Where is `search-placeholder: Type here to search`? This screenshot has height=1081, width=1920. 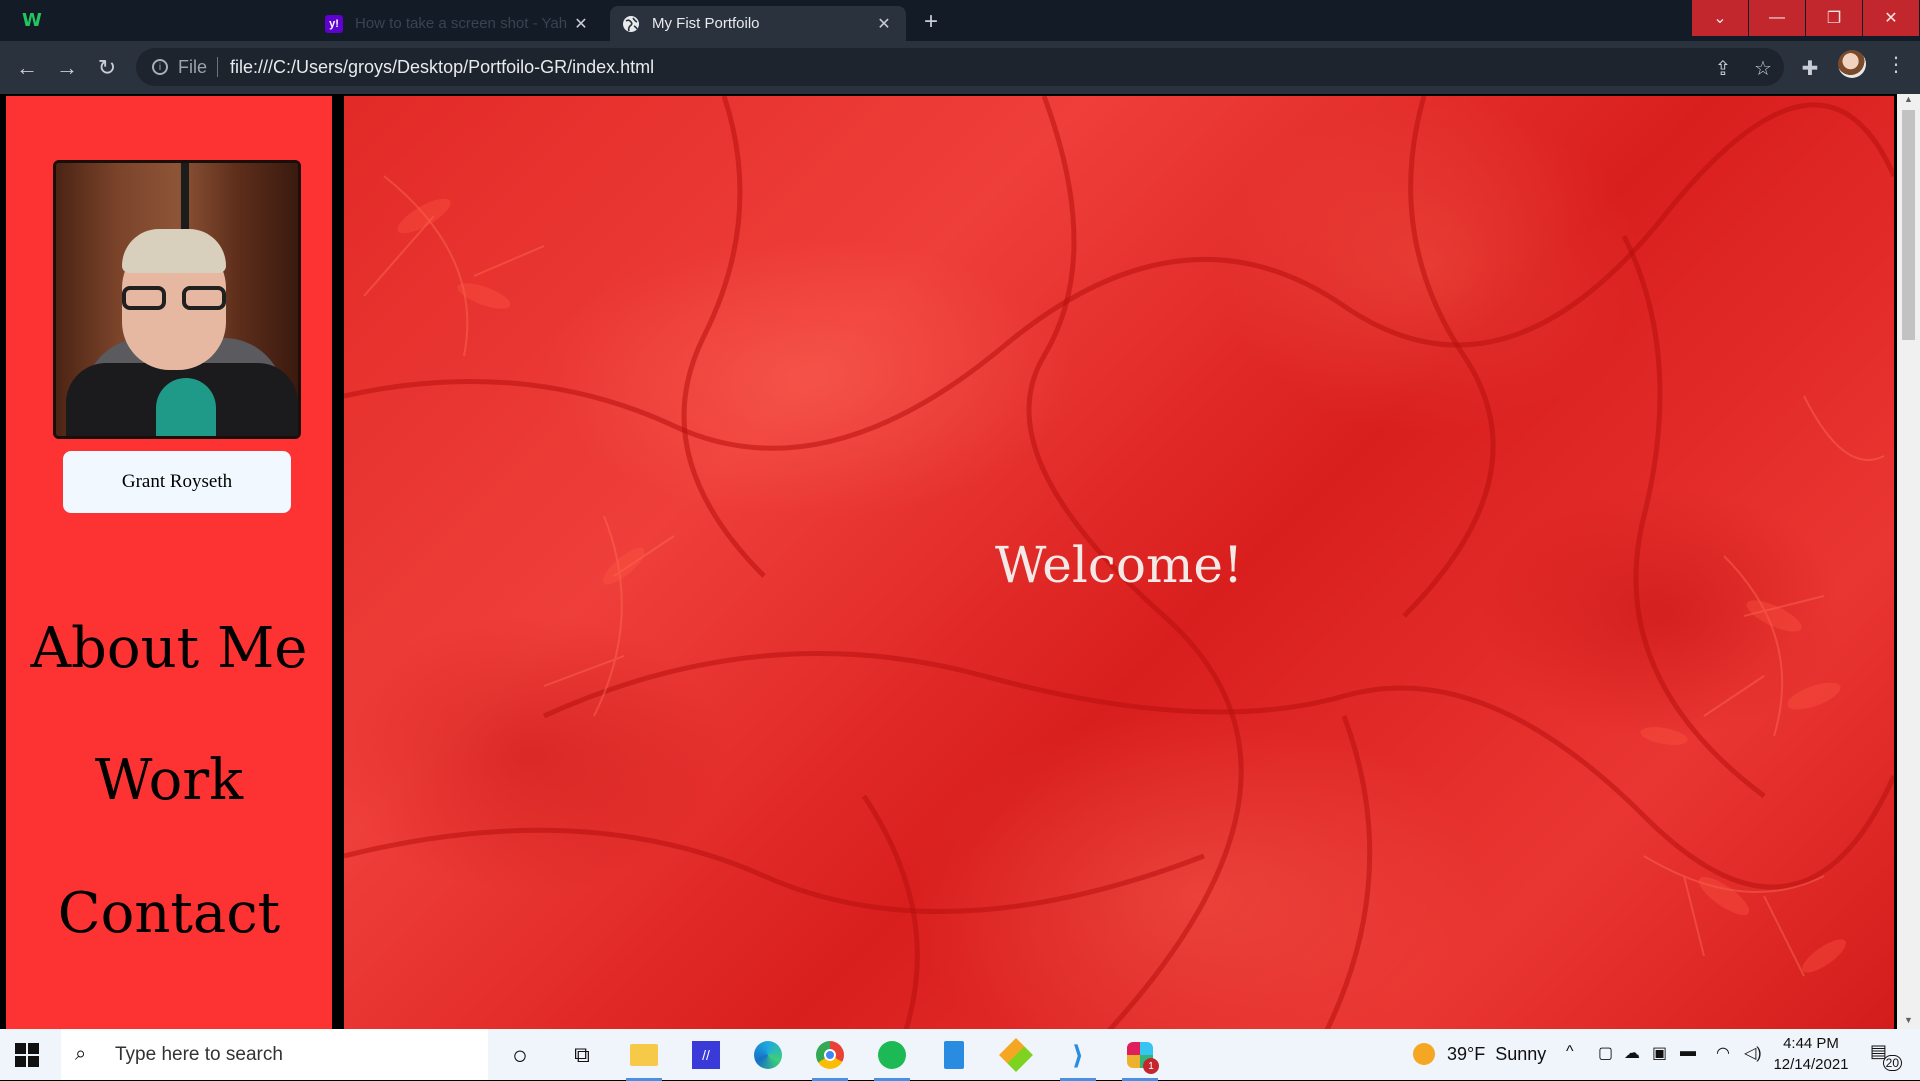
search-placeholder: Type here to search is located at coordinates (199, 1054).